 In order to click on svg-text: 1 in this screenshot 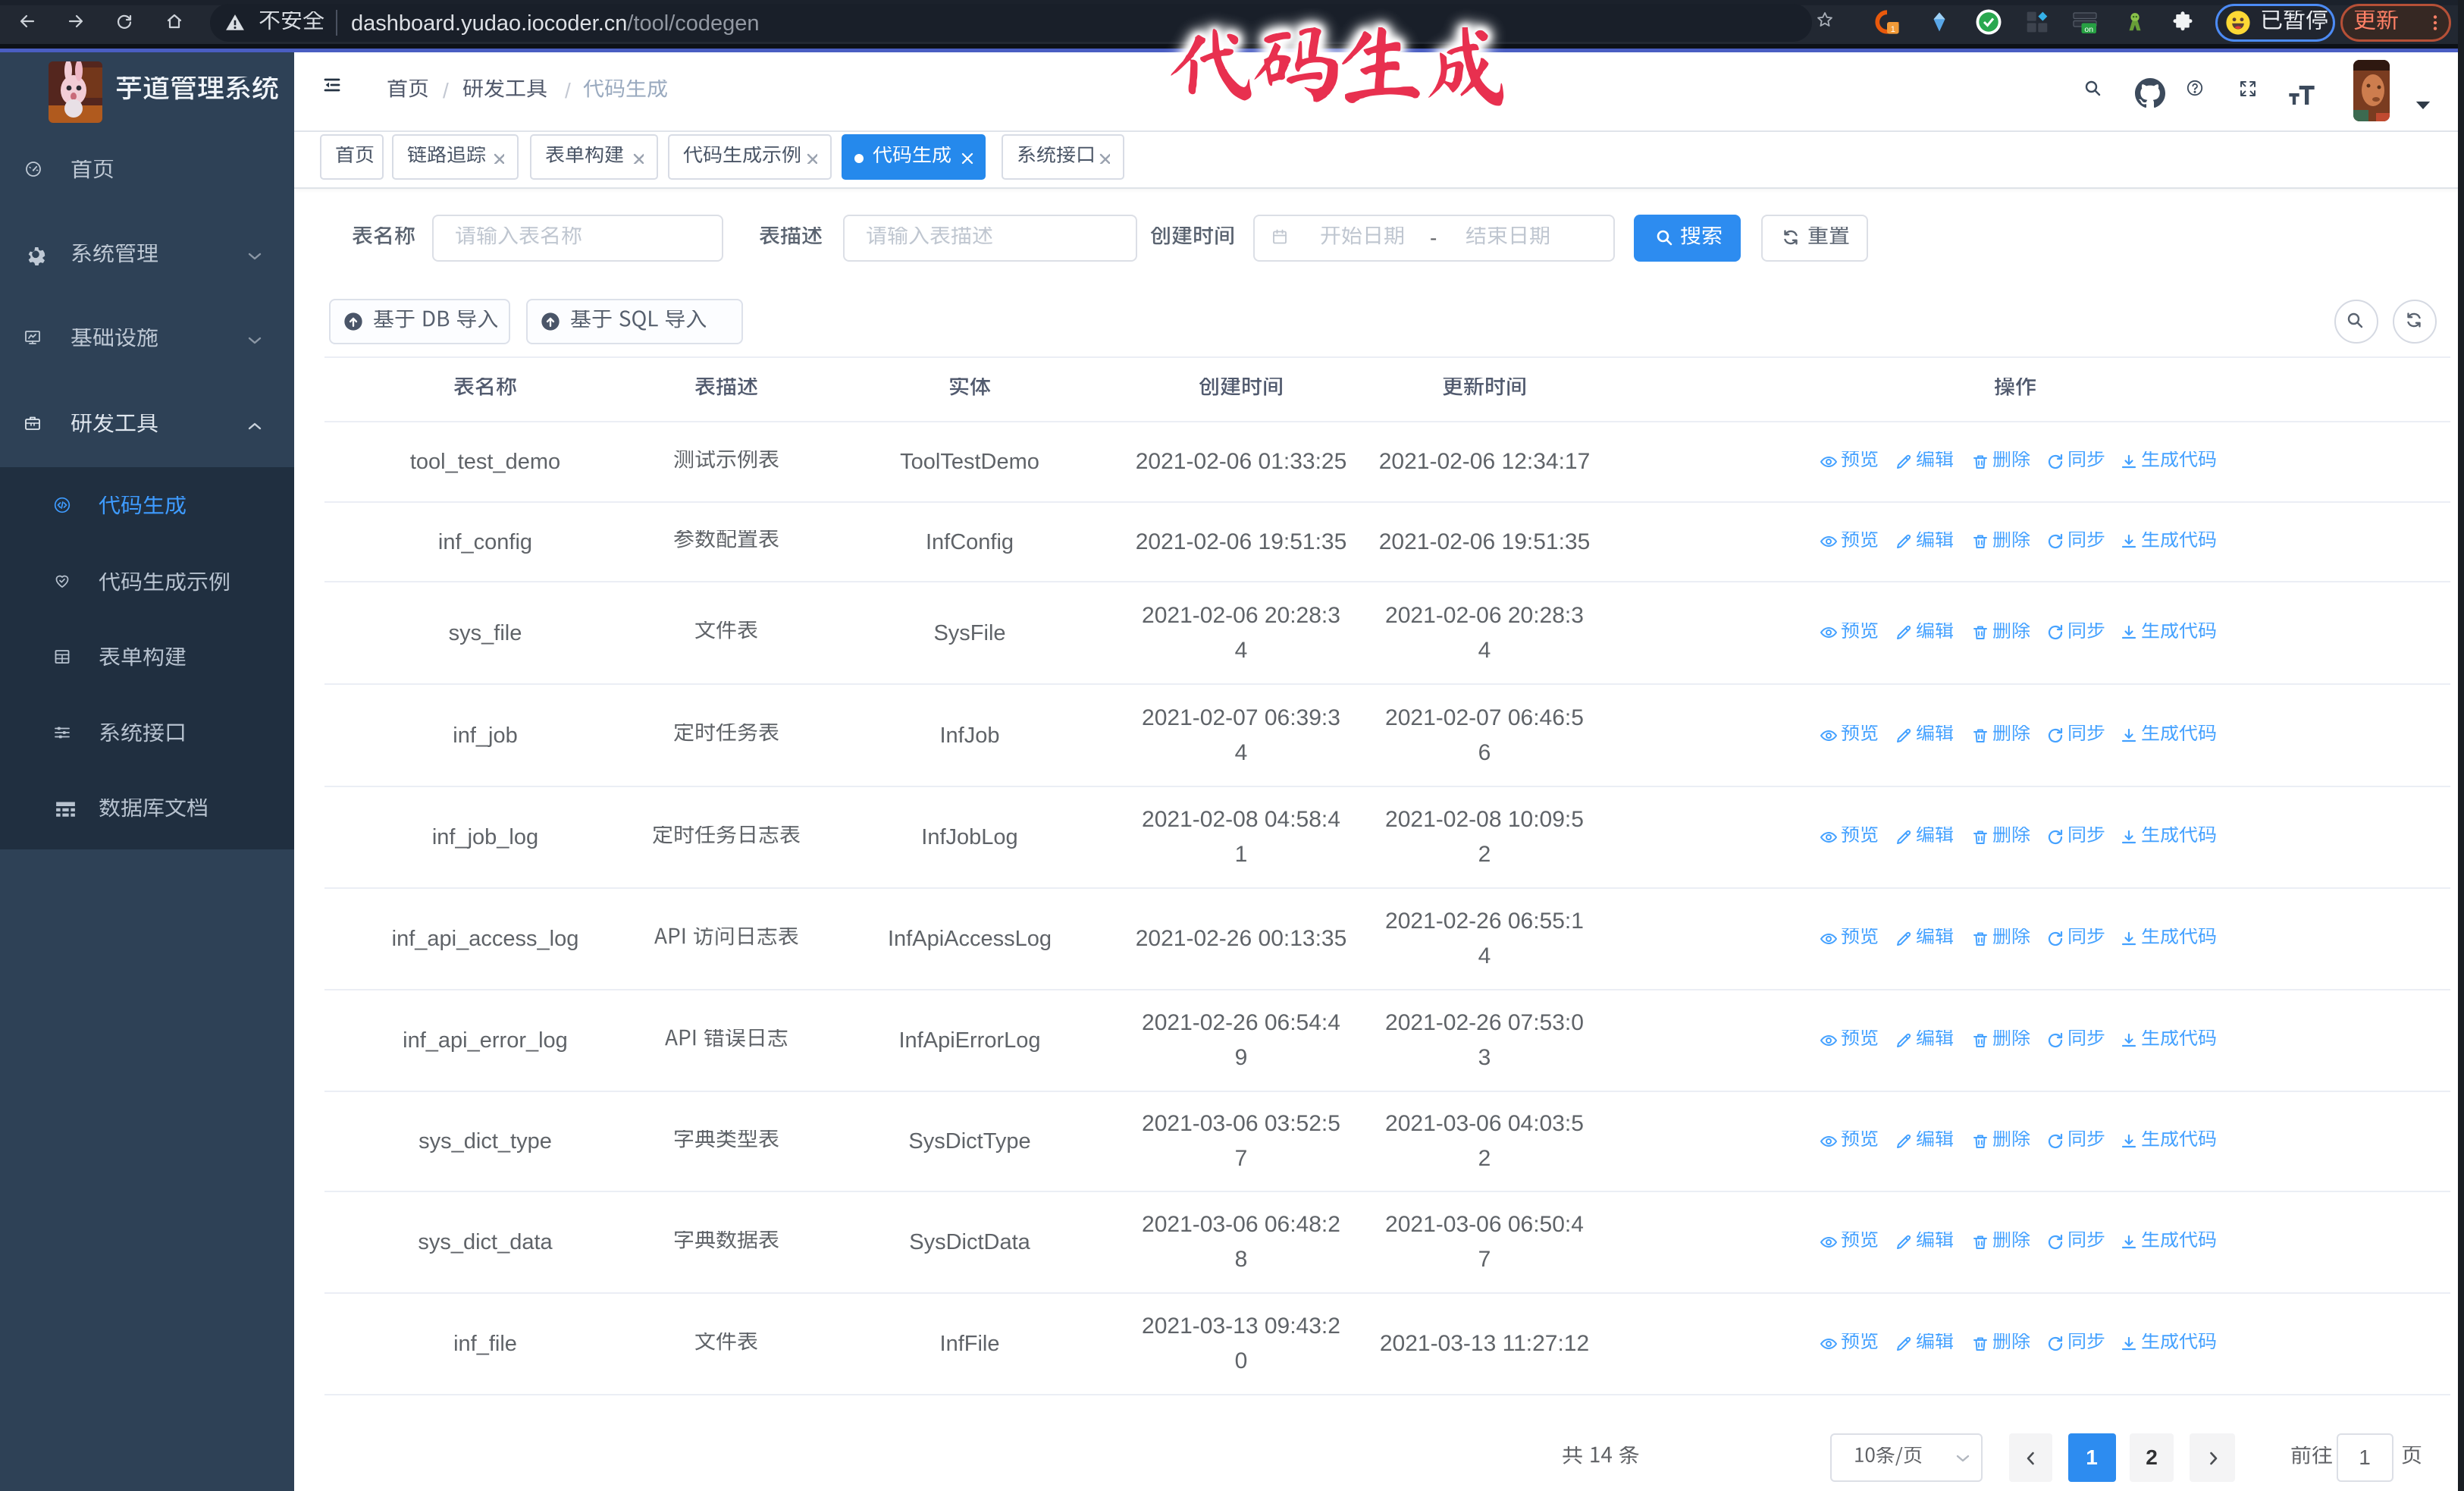, I will do `click(1893, 29)`.